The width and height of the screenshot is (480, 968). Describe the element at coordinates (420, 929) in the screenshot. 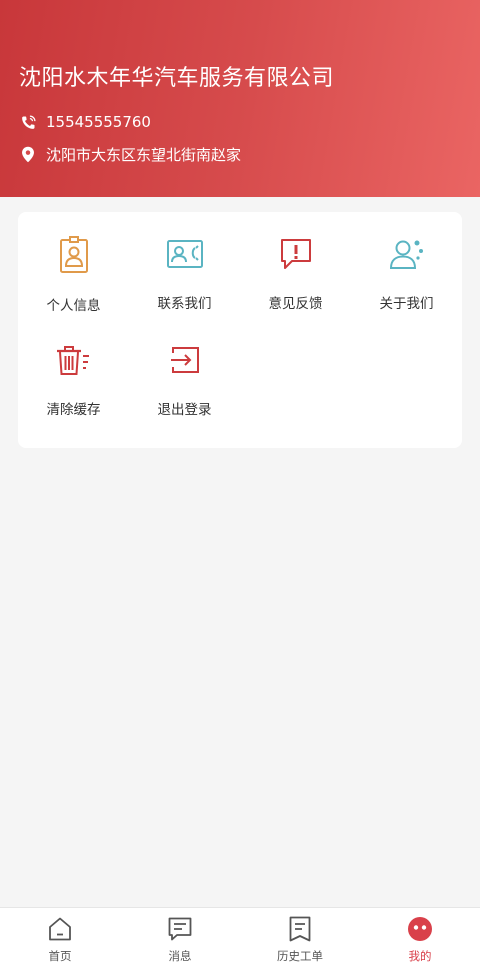

I see `profile-icon` at that location.